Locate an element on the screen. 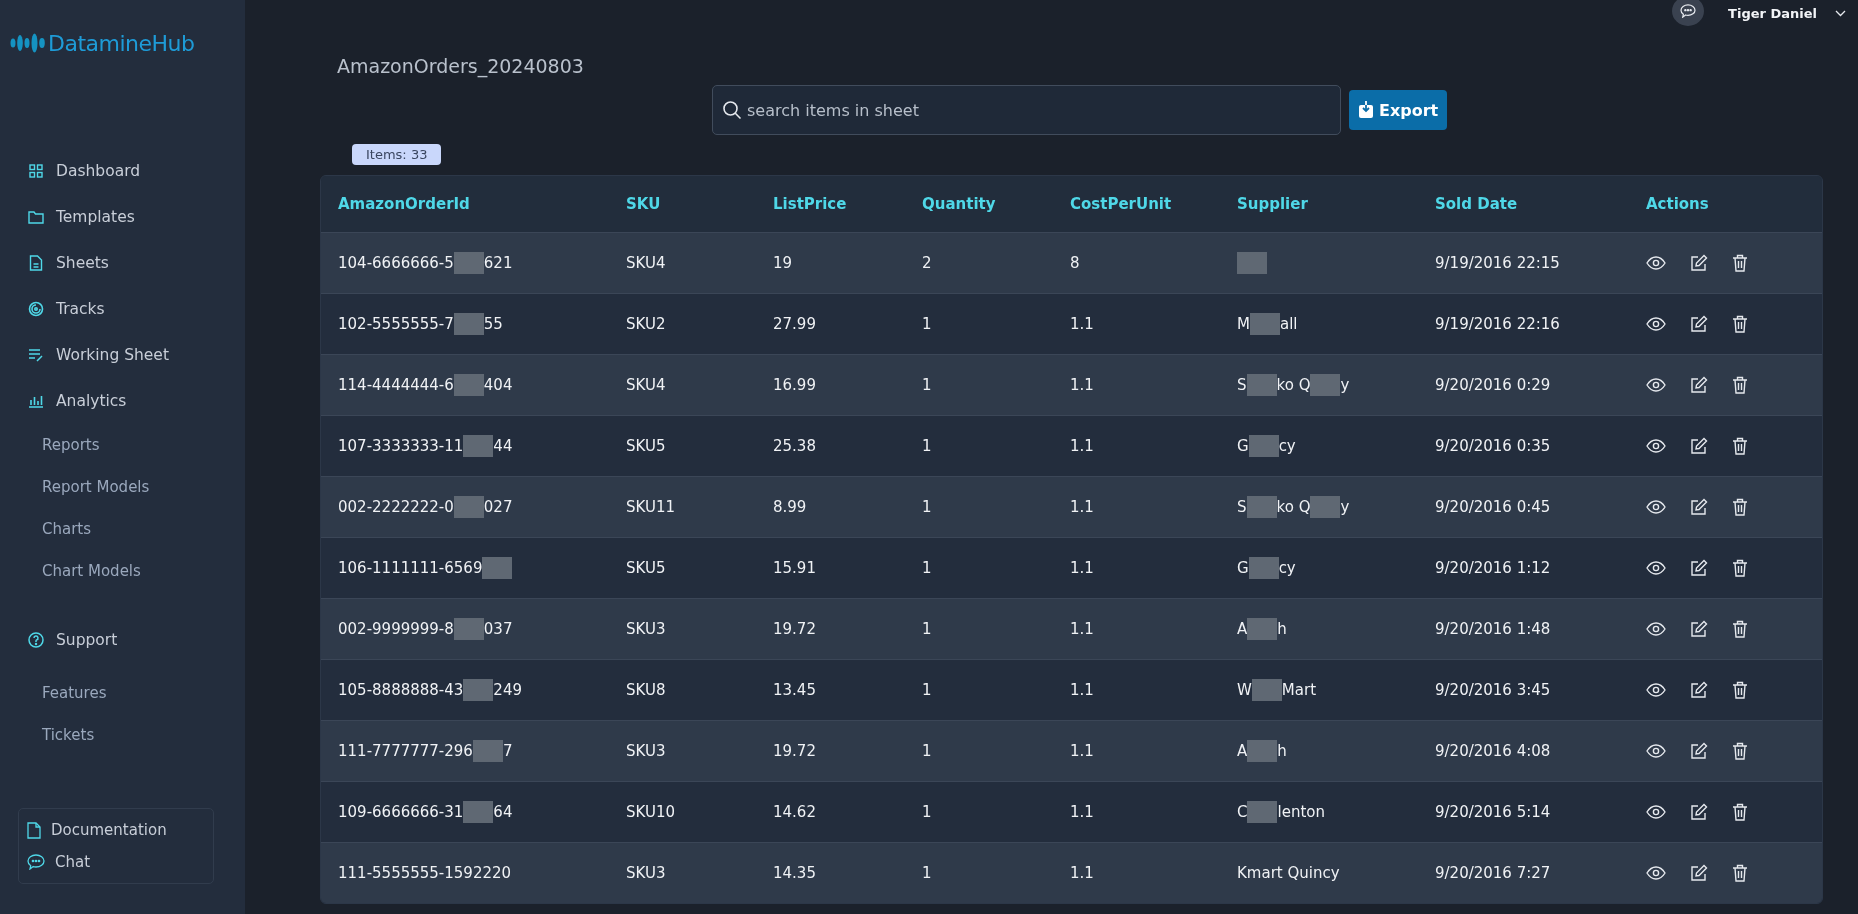 Image resolution: width=1858 pixels, height=914 pixels. nav-item: Tracks is located at coordinates (122, 309).